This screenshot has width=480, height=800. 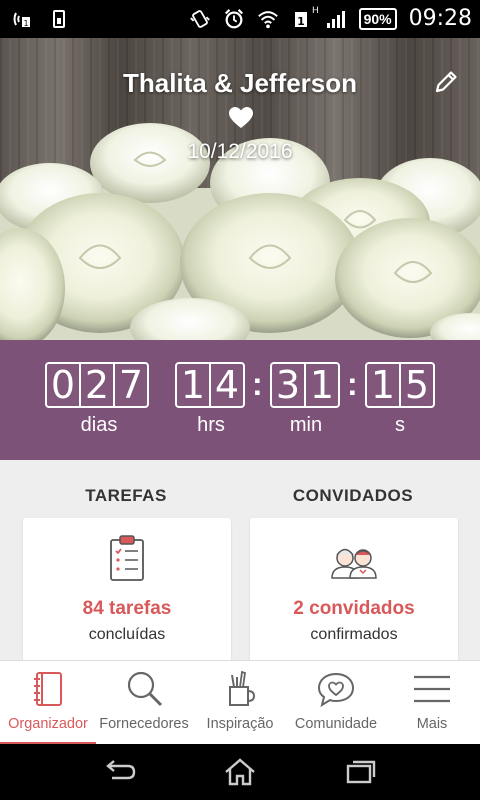 I want to click on clock: 09:28, so click(x=440, y=18).